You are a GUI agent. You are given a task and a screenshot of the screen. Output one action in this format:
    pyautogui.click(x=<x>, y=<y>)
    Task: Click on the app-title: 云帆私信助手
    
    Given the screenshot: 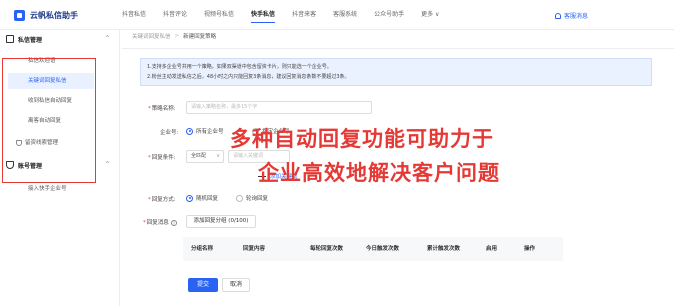 What is the action you would take?
    pyautogui.click(x=54, y=15)
    